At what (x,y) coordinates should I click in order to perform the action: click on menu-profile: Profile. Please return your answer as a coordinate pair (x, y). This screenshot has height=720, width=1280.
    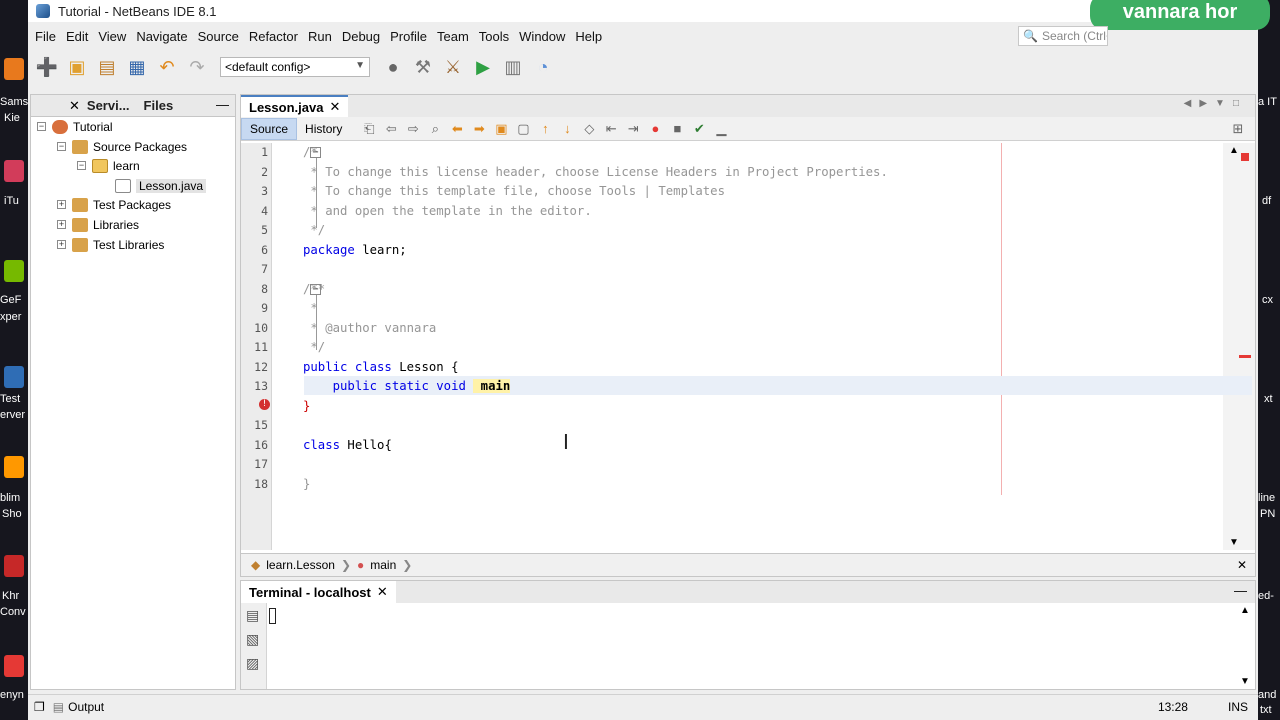
    Looking at the image, I should click on (408, 36).